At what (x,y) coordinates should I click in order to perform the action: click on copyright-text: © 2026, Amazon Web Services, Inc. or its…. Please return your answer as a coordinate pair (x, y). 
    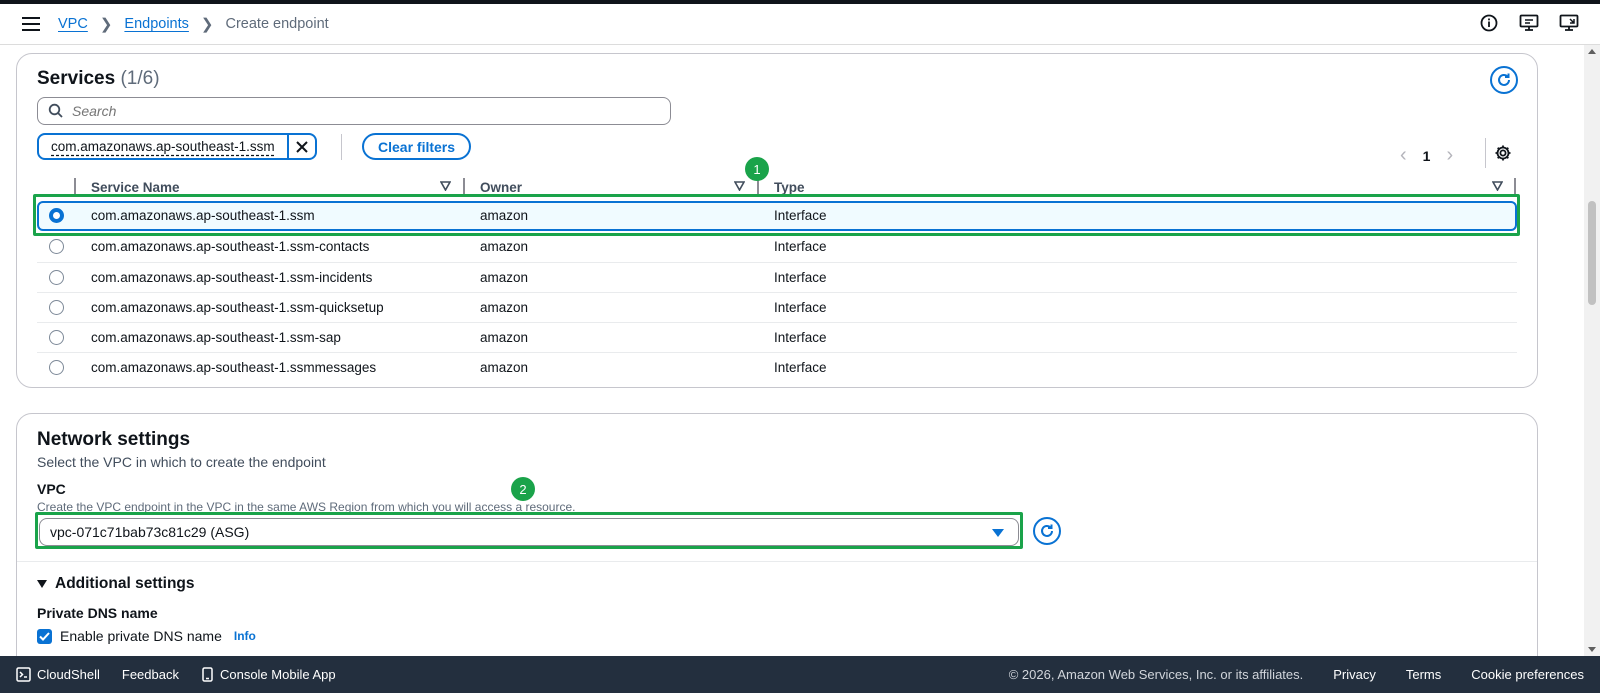
    Looking at the image, I should click on (1156, 674).